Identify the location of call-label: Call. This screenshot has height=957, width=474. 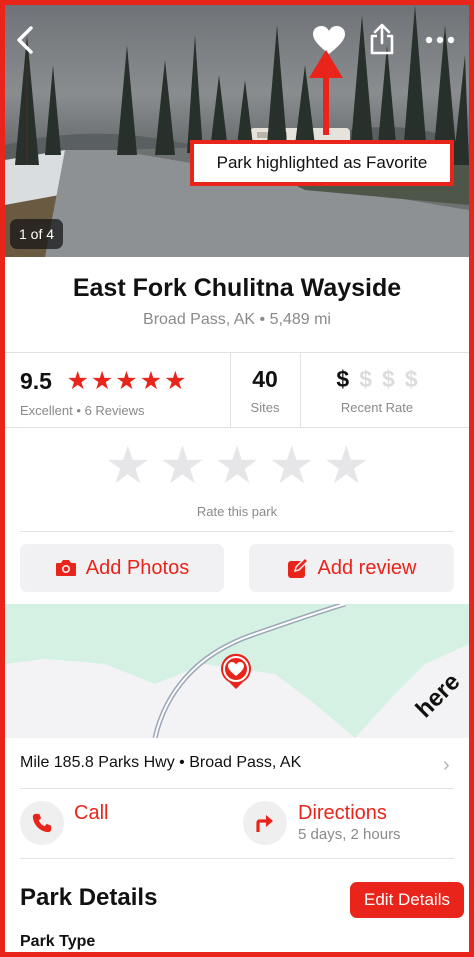
(91, 813).